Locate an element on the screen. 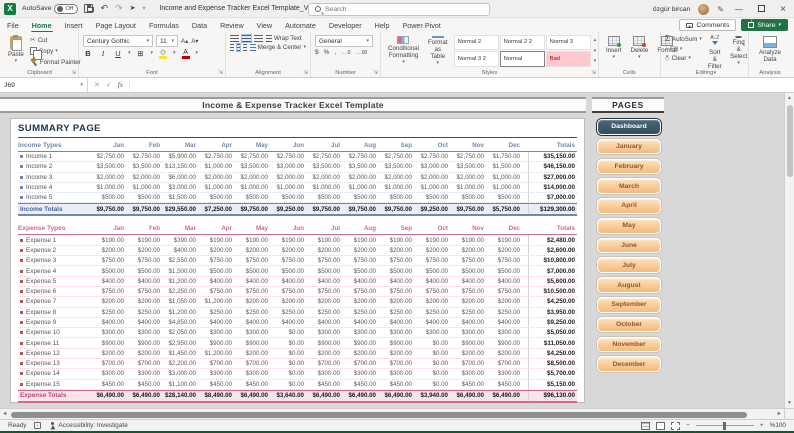  expense-value-cell: $3,000.00 is located at coordinates (180, 373).